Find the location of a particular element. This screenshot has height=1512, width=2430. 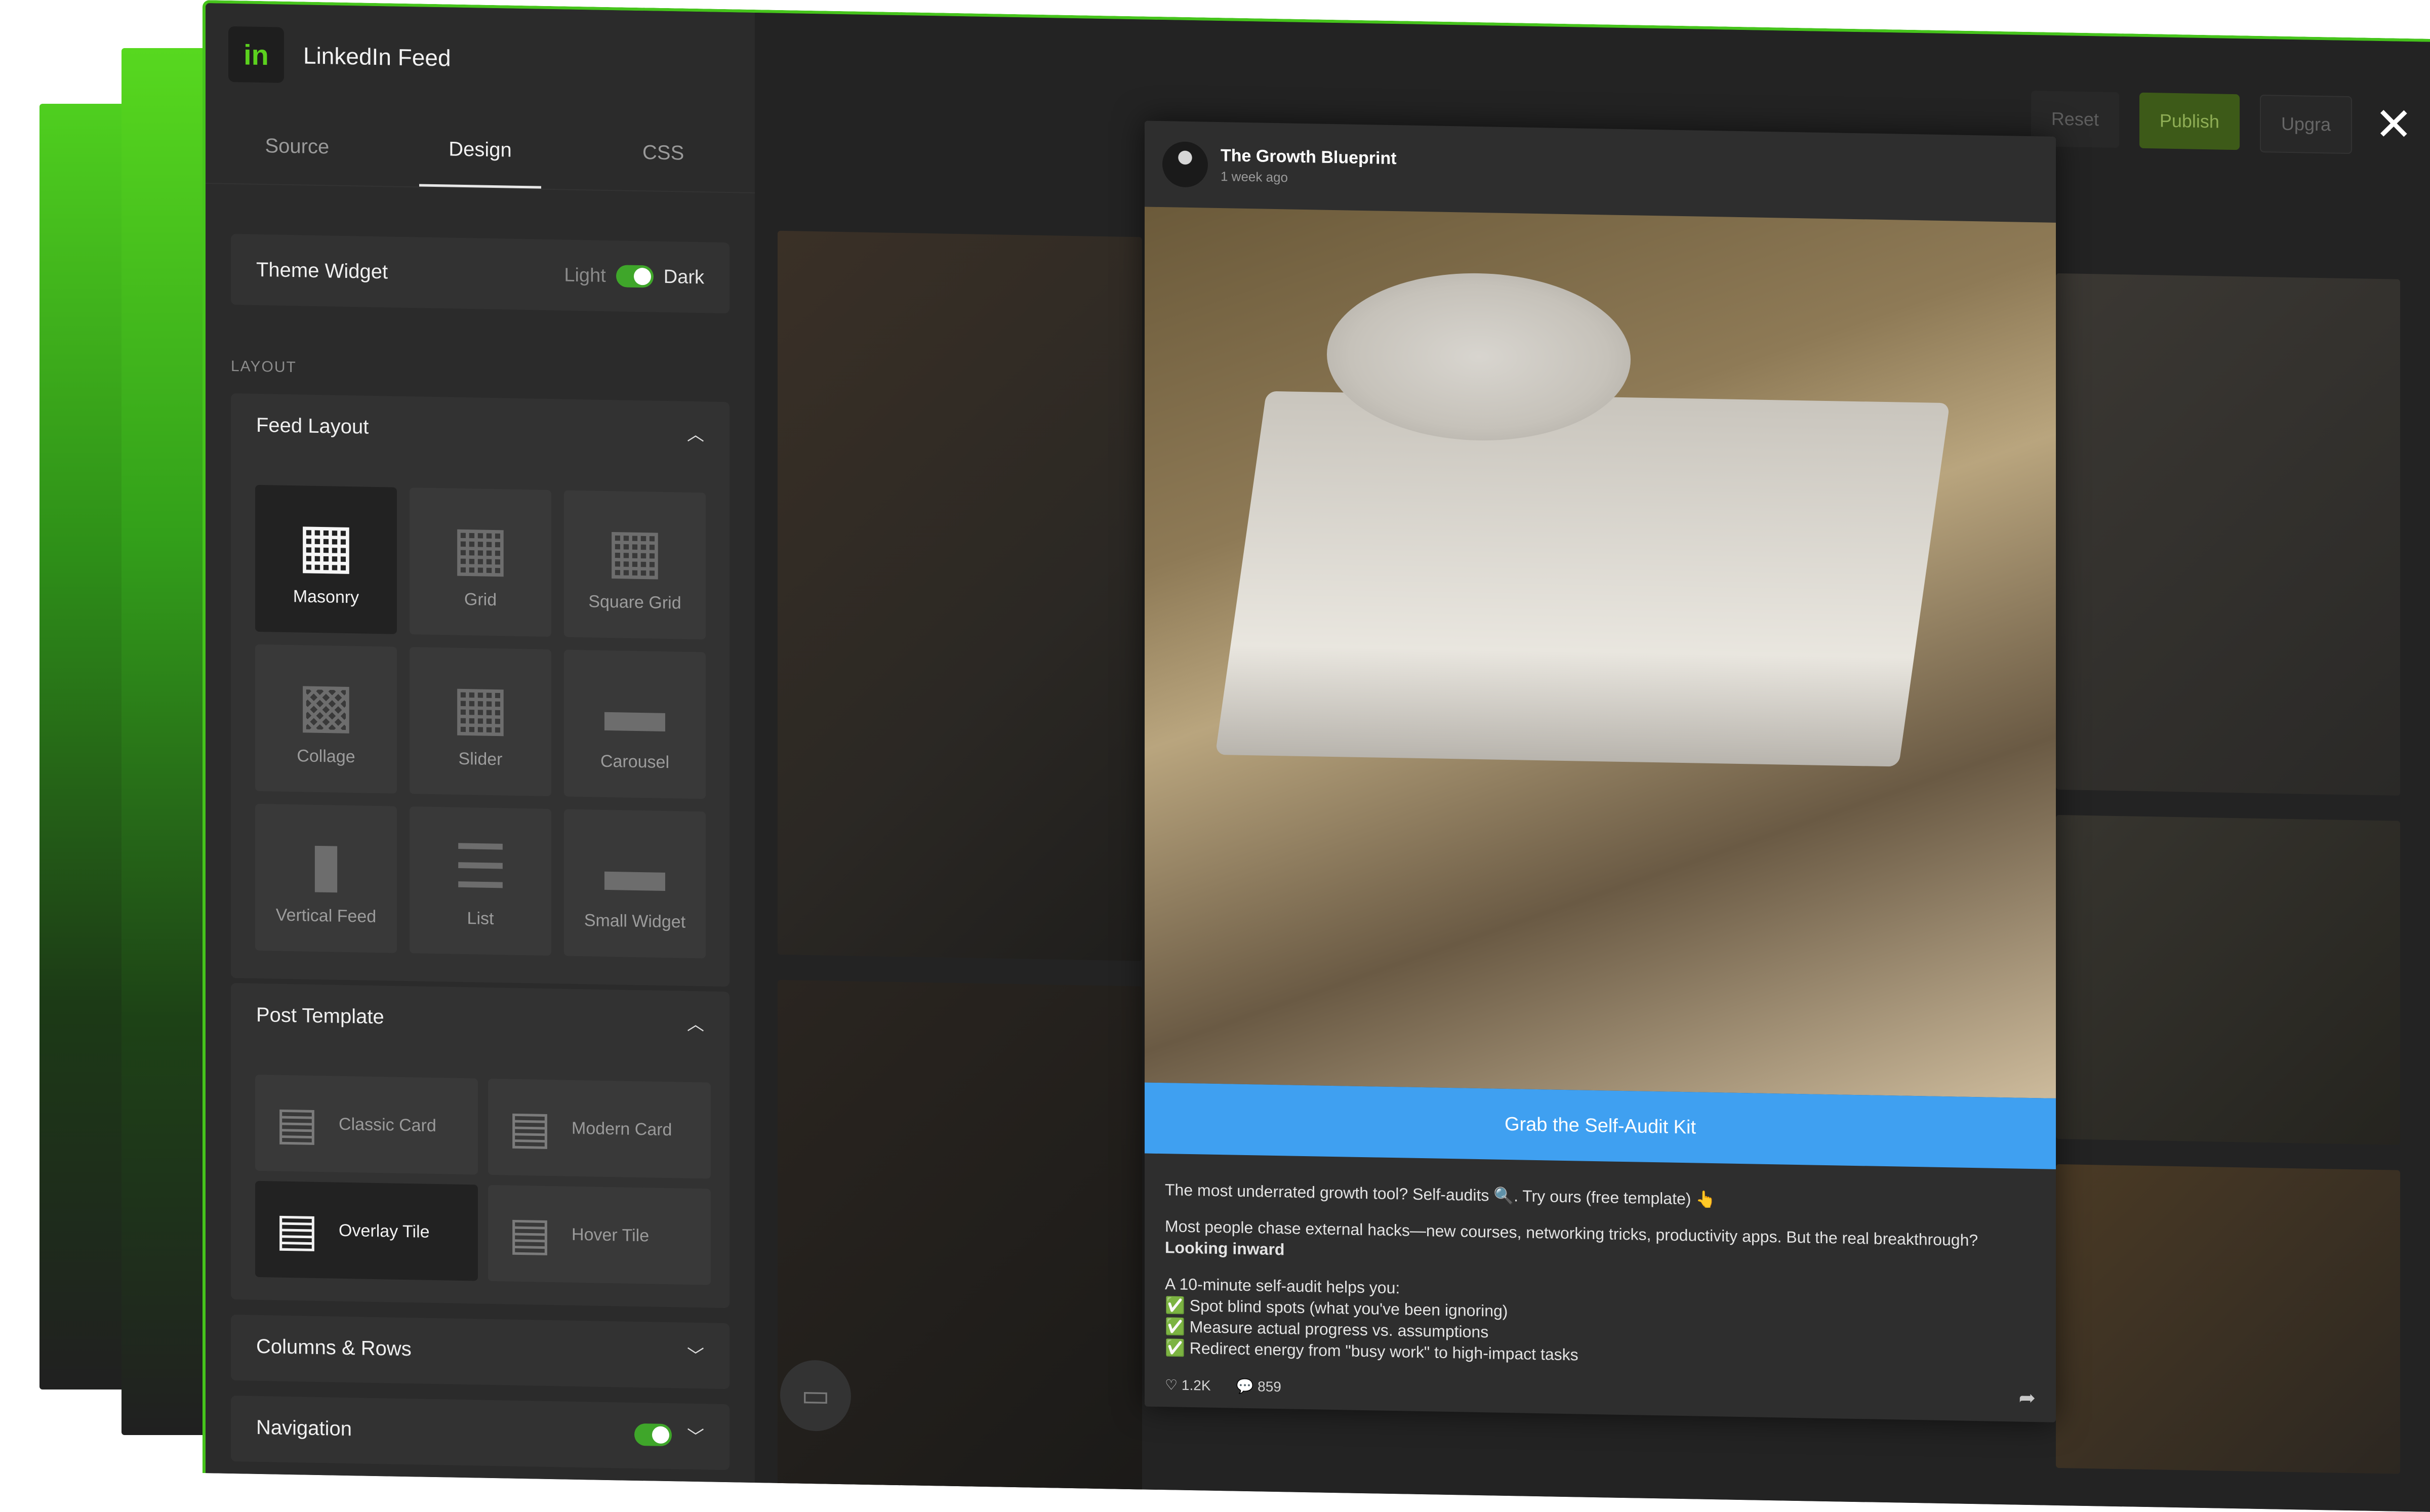

layout-option-square-grid: ▦ Square Grid is located at coordinates (635, 565).